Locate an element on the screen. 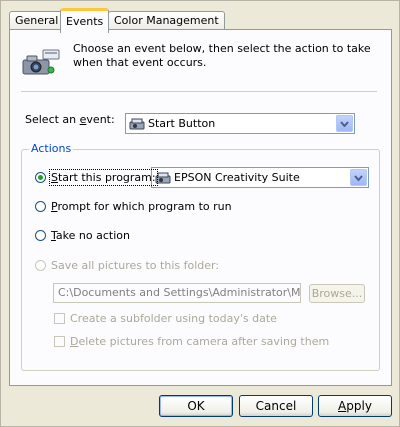 Image resolution: width=400 pixels, height=427 pixels. tab-events-label: Events is located at coordinates (85, 21).